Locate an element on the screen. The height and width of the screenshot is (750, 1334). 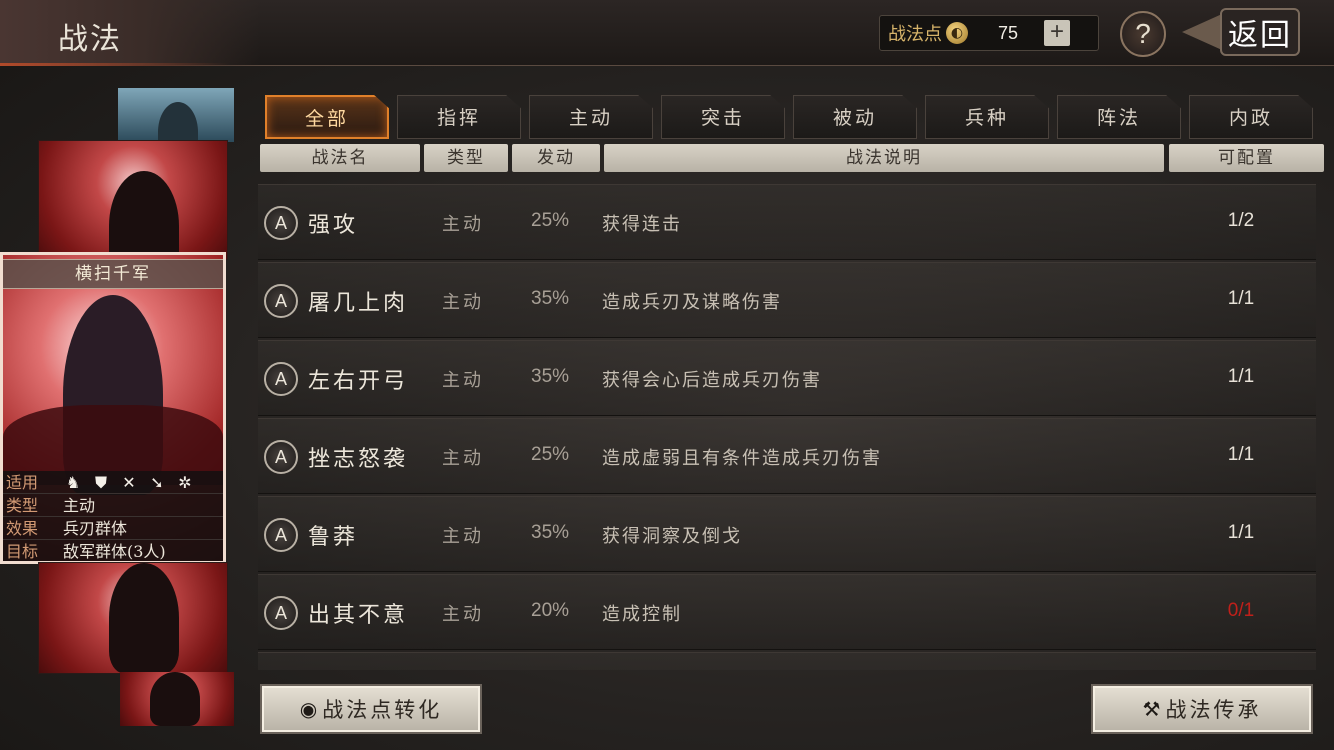
tactic-desc: 获得洞察及倒戈 is located at coordinates (672, 536).